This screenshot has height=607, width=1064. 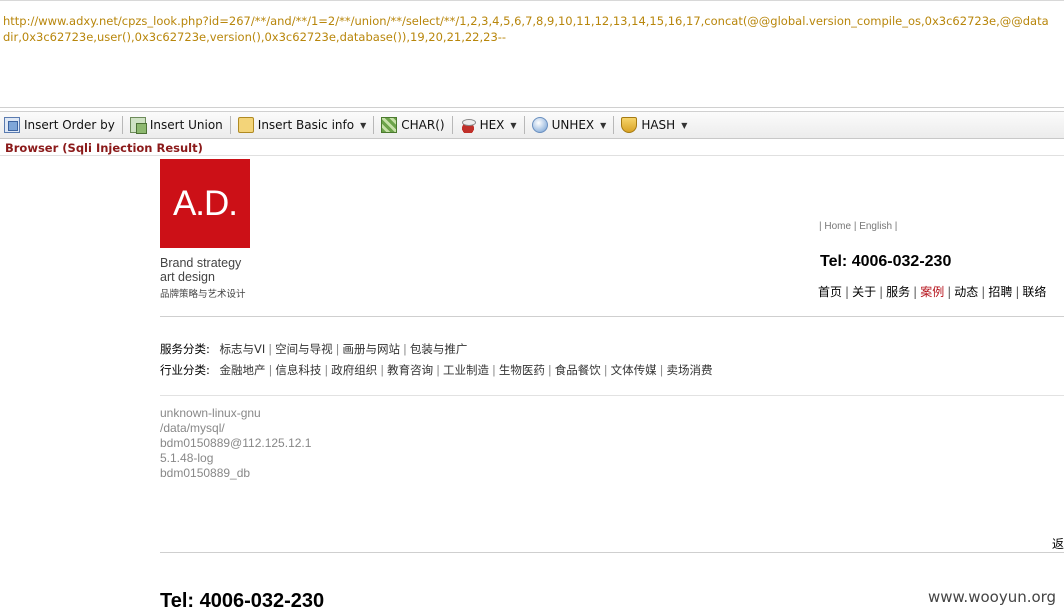 I want to click on industry-item: 卖场消费, so click(x=690, y=370).